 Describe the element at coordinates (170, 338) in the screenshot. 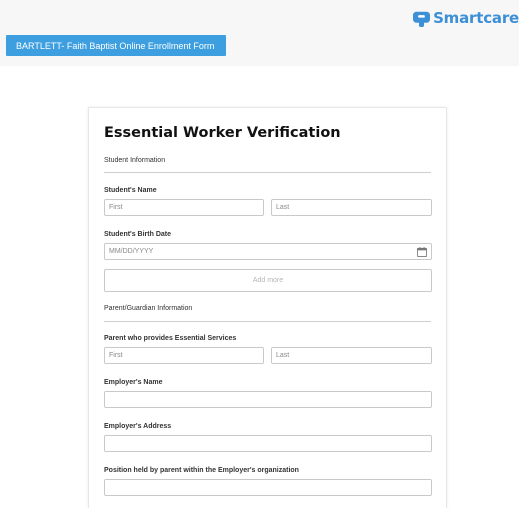

I see `parent-name-label: Parent who provides Essential Services` at that location.